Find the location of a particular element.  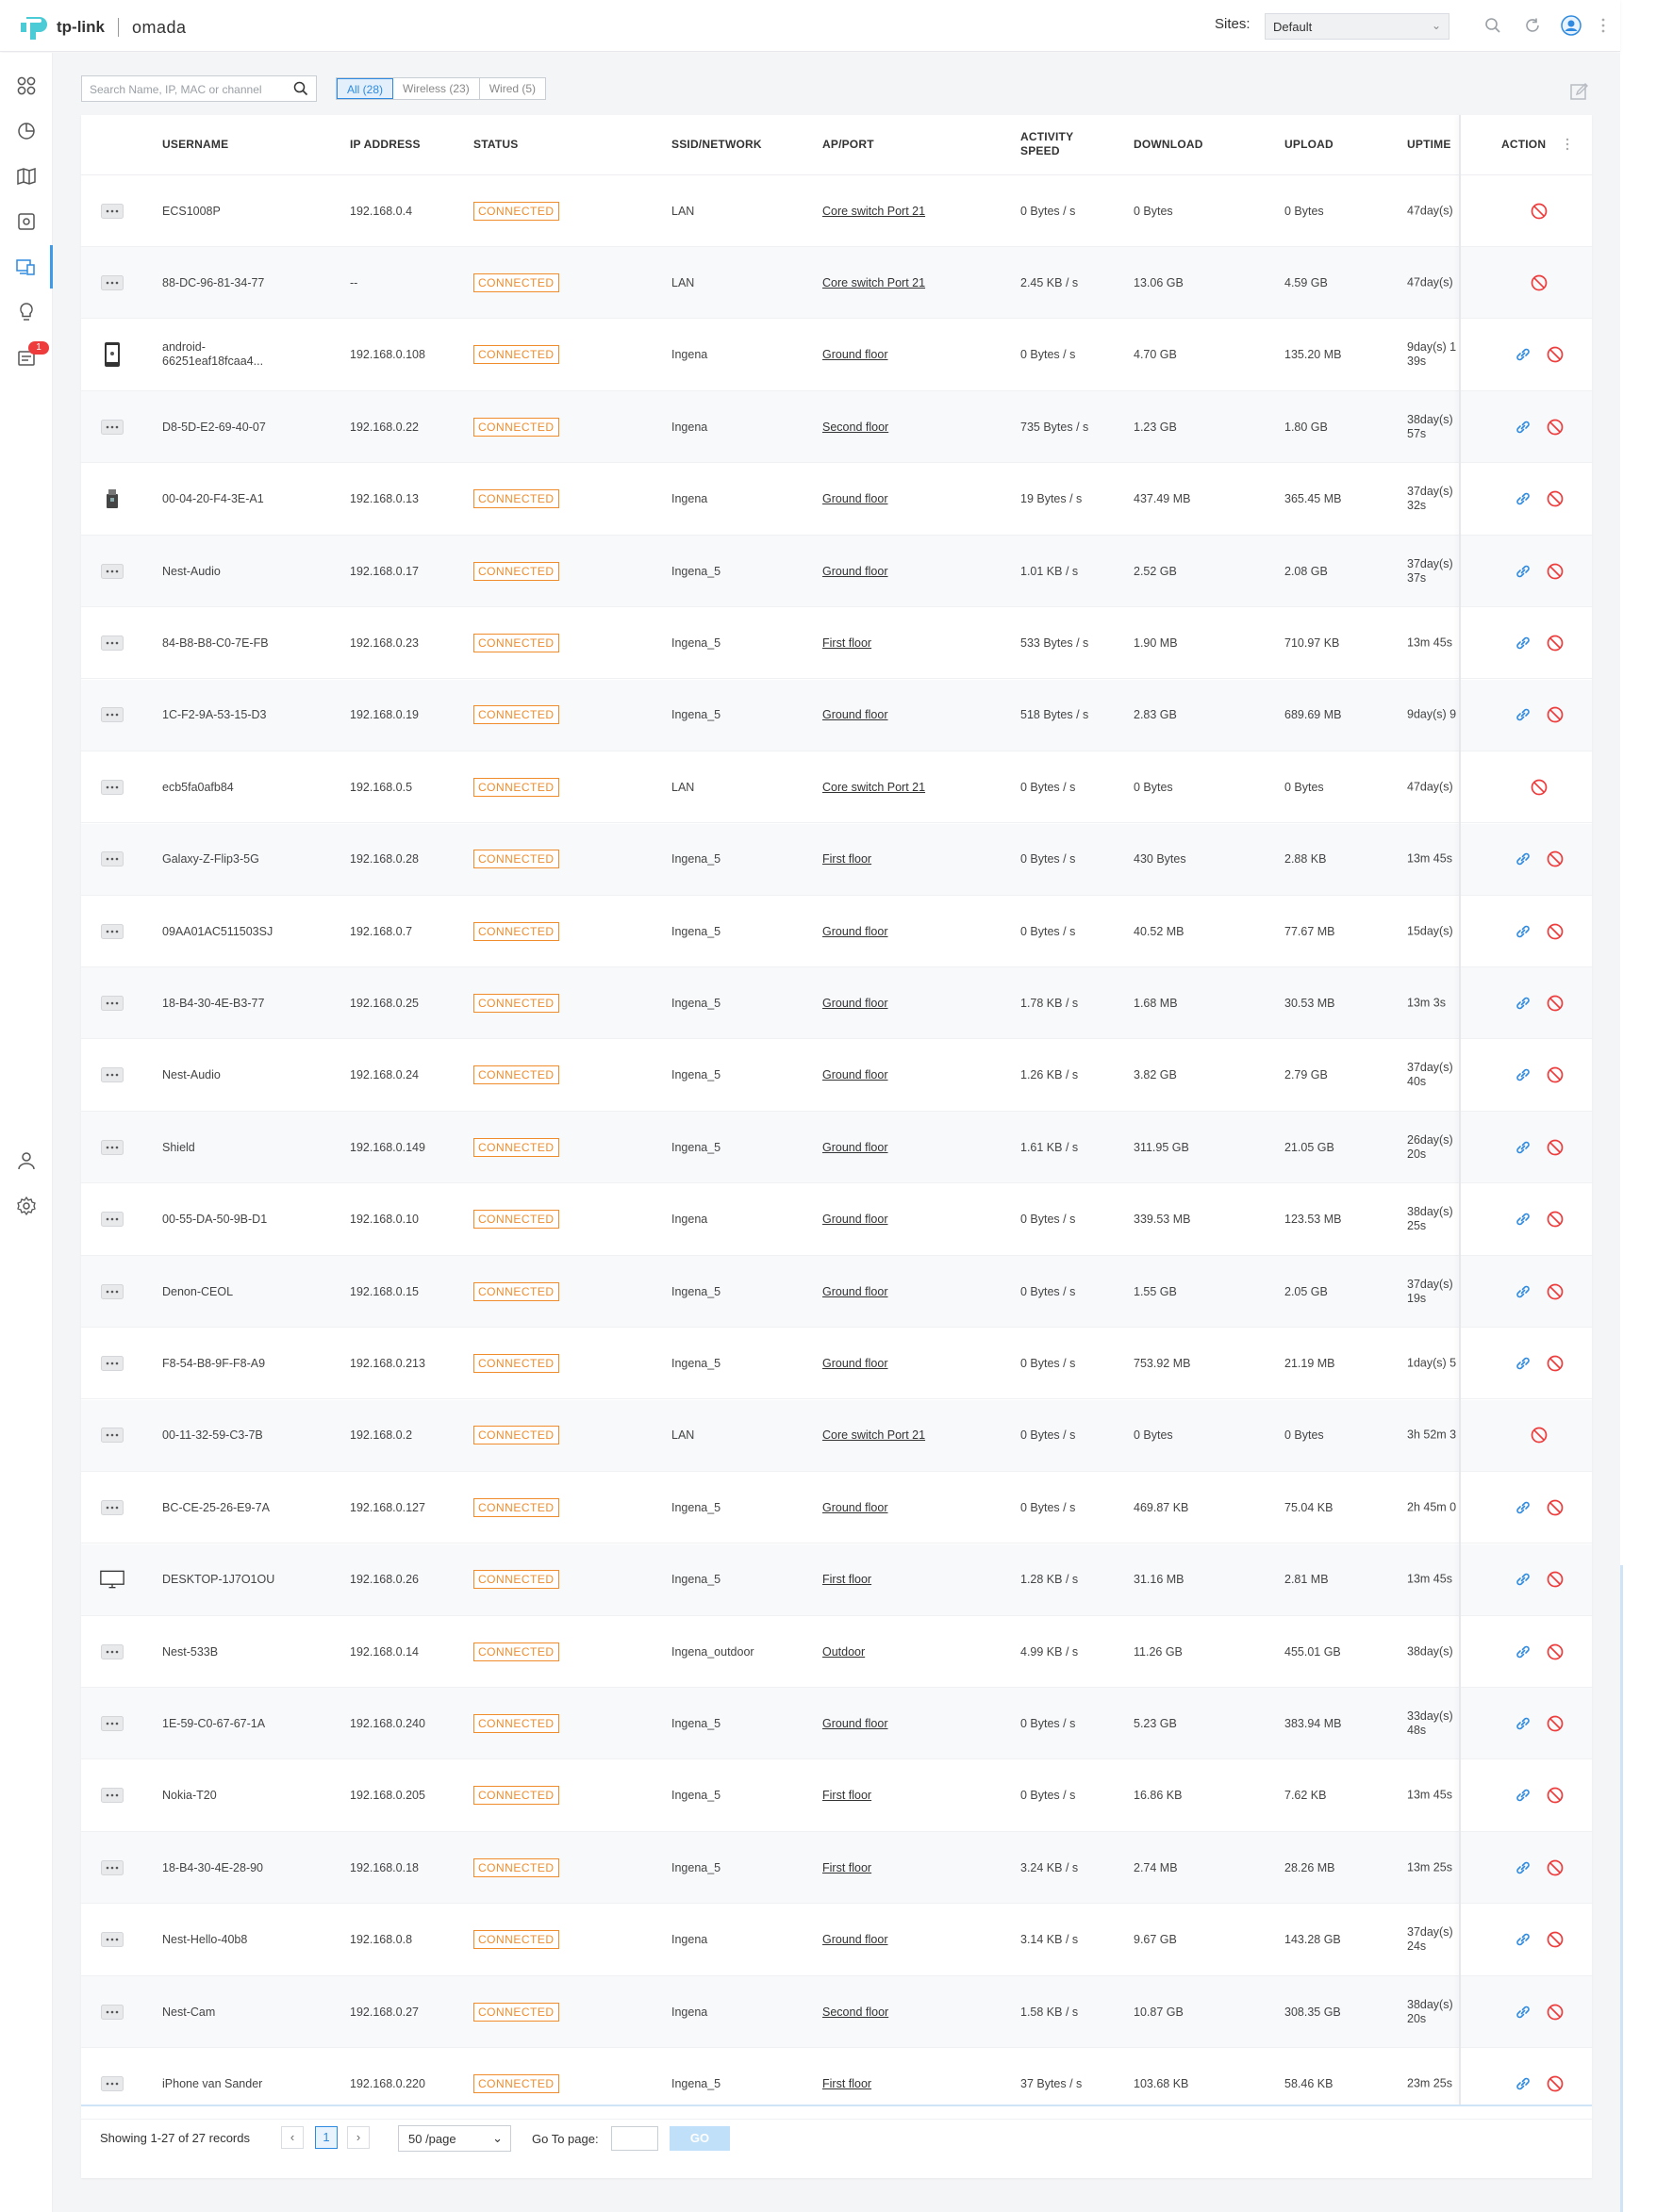

sidebar-item-logs: 1 is located at coordinates (26, 357).